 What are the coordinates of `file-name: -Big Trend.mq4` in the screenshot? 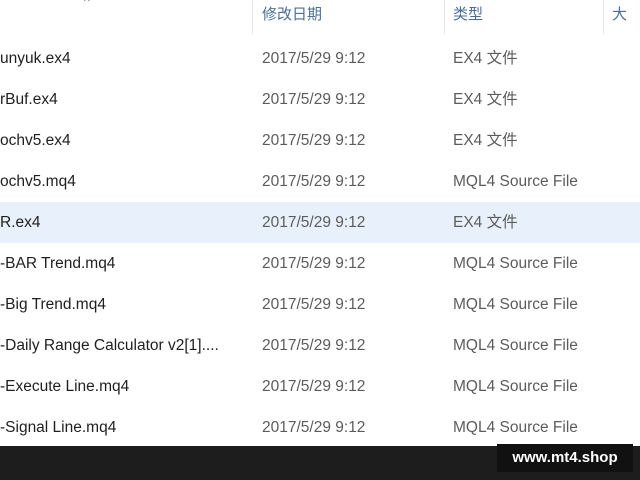 It's located at (53, 304).